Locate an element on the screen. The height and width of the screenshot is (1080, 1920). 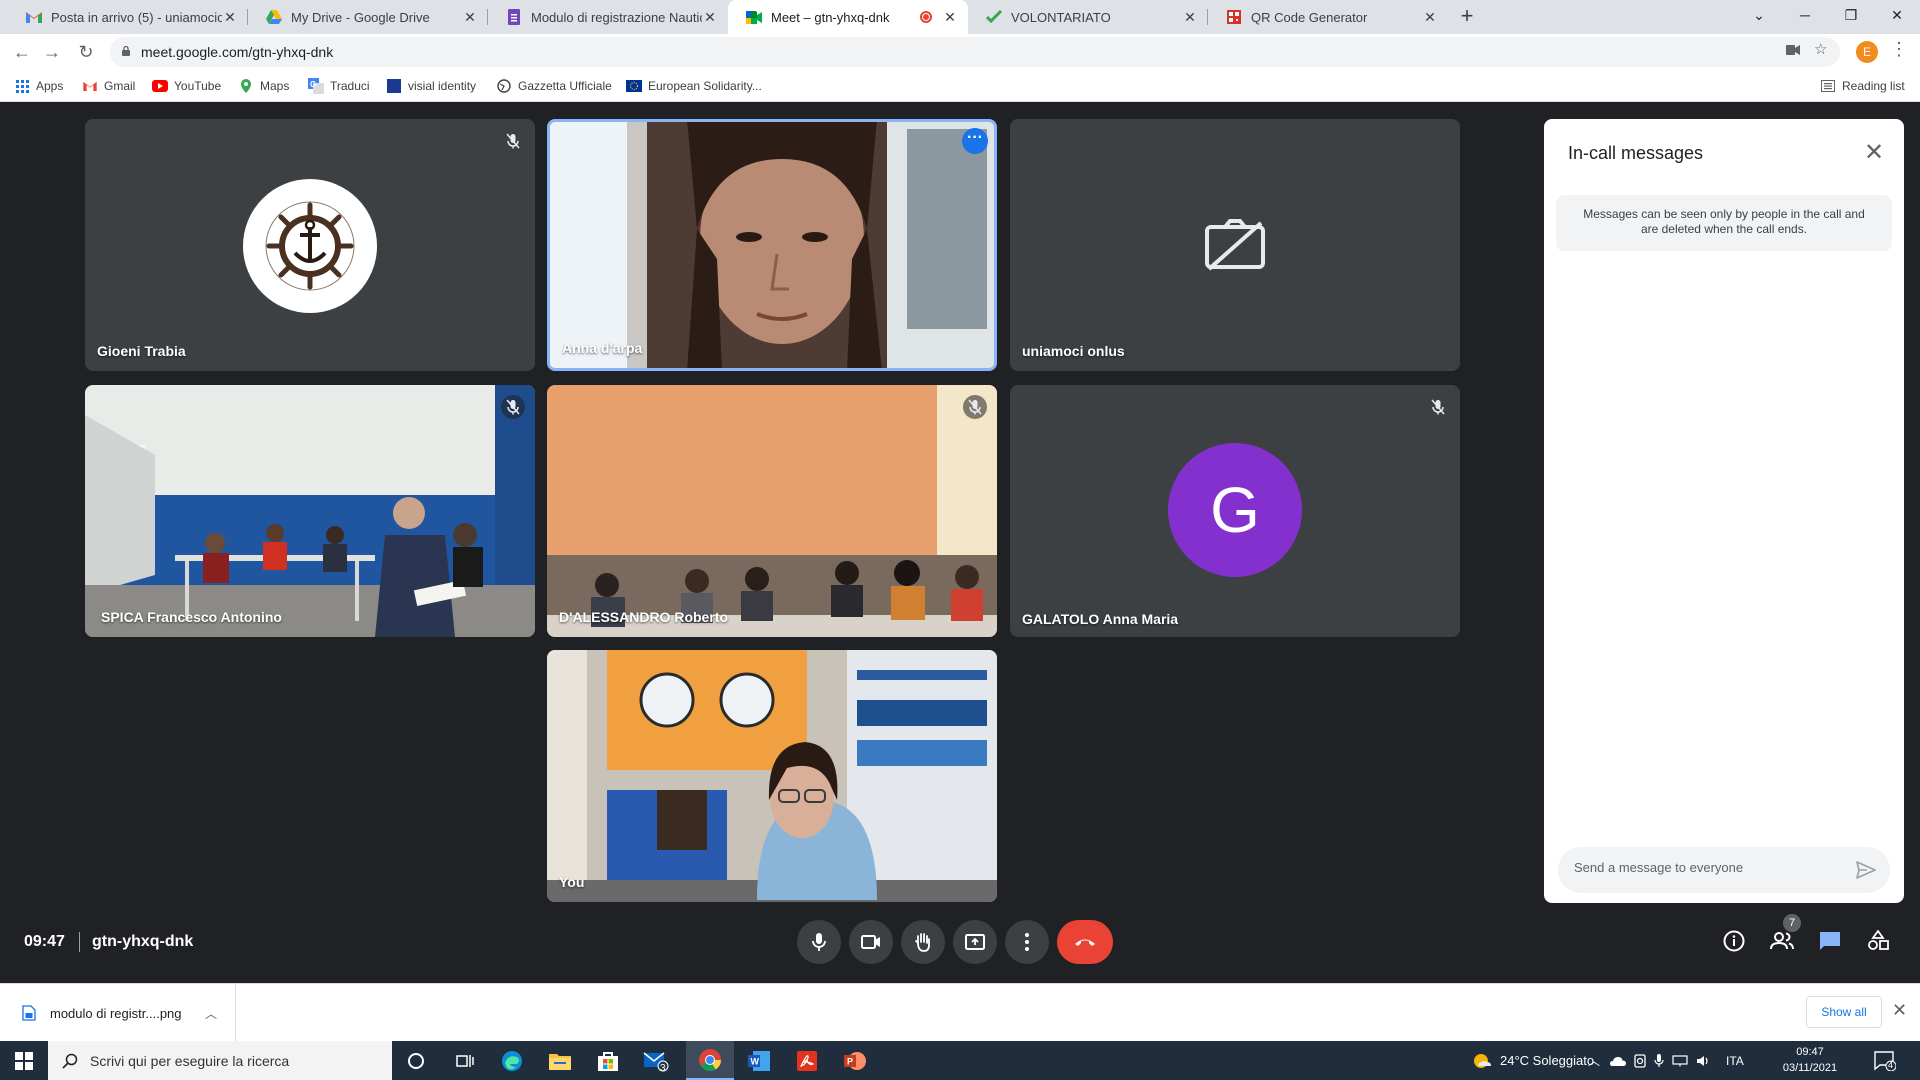
task-view-button is located at coordinates (464, 1060).